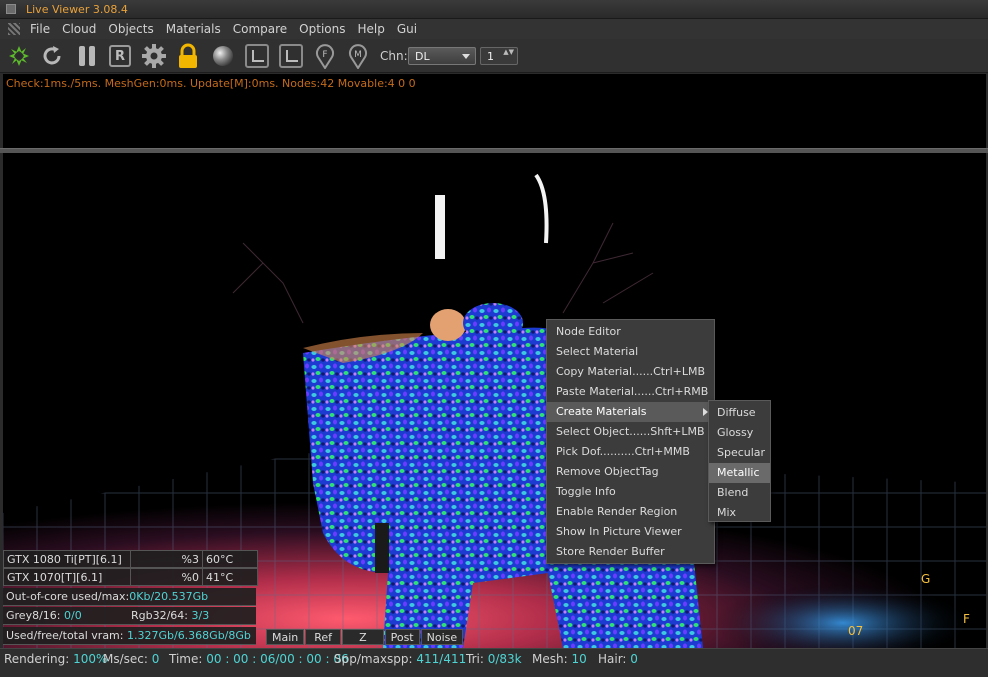 This screenshot has height=677, width=988. What do you see at coordinates (262, 29) in the screenshot?
I see `menu-compare: Compare` at bounding box center [262, 29].